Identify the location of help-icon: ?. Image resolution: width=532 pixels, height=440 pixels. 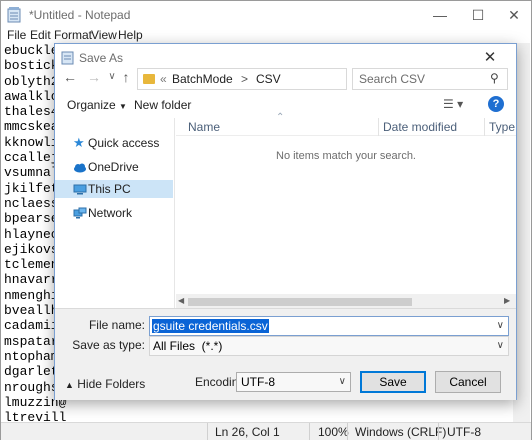
(496, 104).